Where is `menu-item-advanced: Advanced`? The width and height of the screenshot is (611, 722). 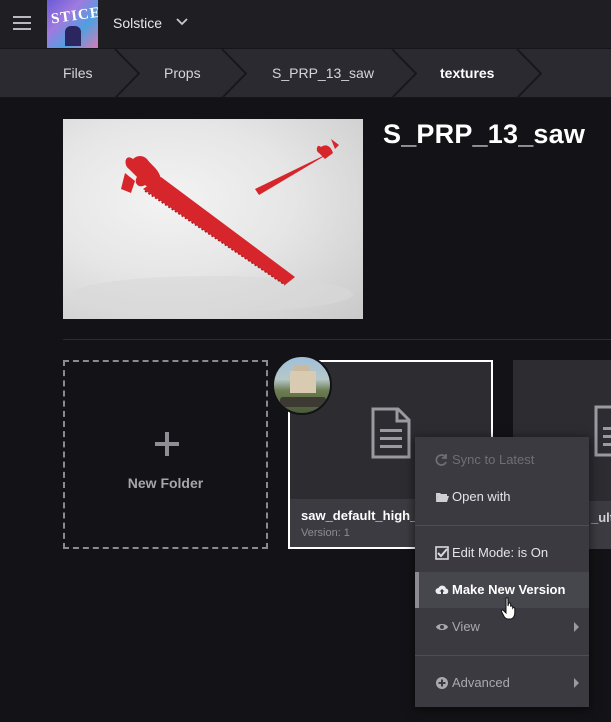
menu-item-advanced: Advanced is located at coordinates (502, 683).